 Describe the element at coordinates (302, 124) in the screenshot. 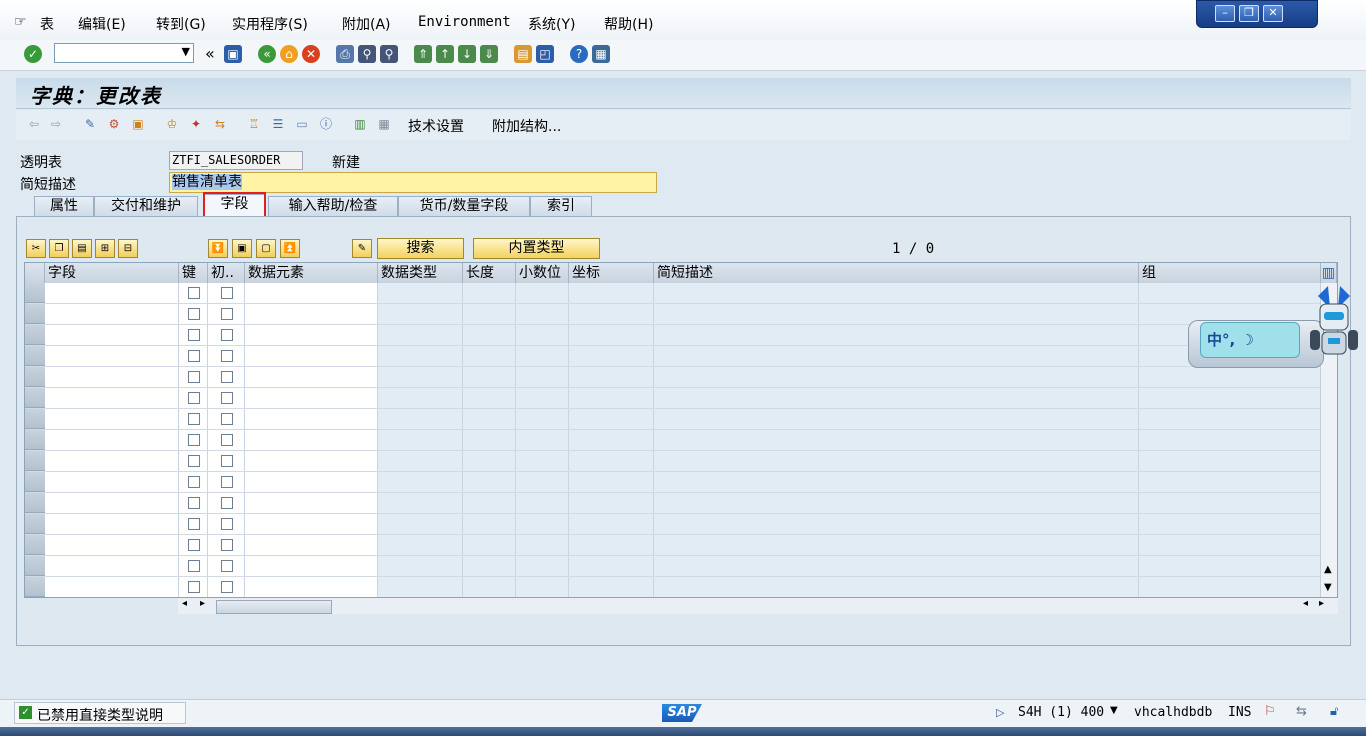

I see `display-object-icon: ▭` at that location.